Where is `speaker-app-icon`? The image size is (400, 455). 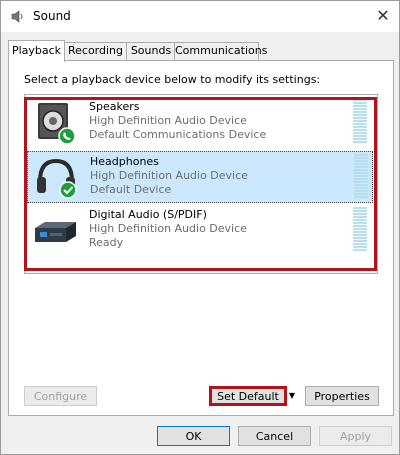
speaker-app-icon is located at coordinates (17, 16).